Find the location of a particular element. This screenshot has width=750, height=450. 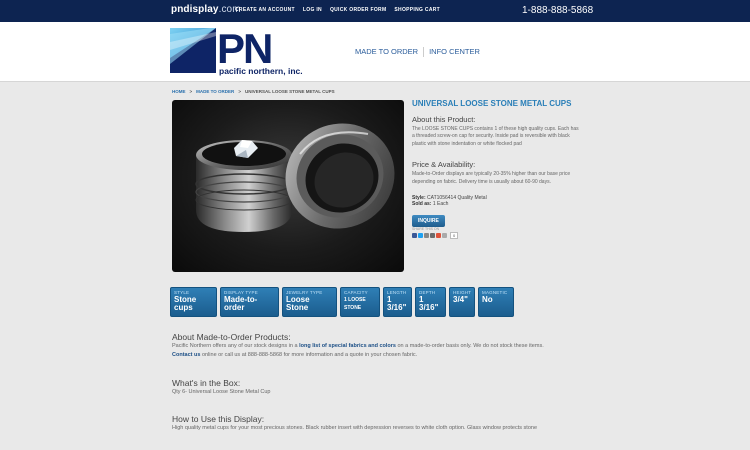

phone-number: 1-888-888-5868 is located at coordinates (558, 10).